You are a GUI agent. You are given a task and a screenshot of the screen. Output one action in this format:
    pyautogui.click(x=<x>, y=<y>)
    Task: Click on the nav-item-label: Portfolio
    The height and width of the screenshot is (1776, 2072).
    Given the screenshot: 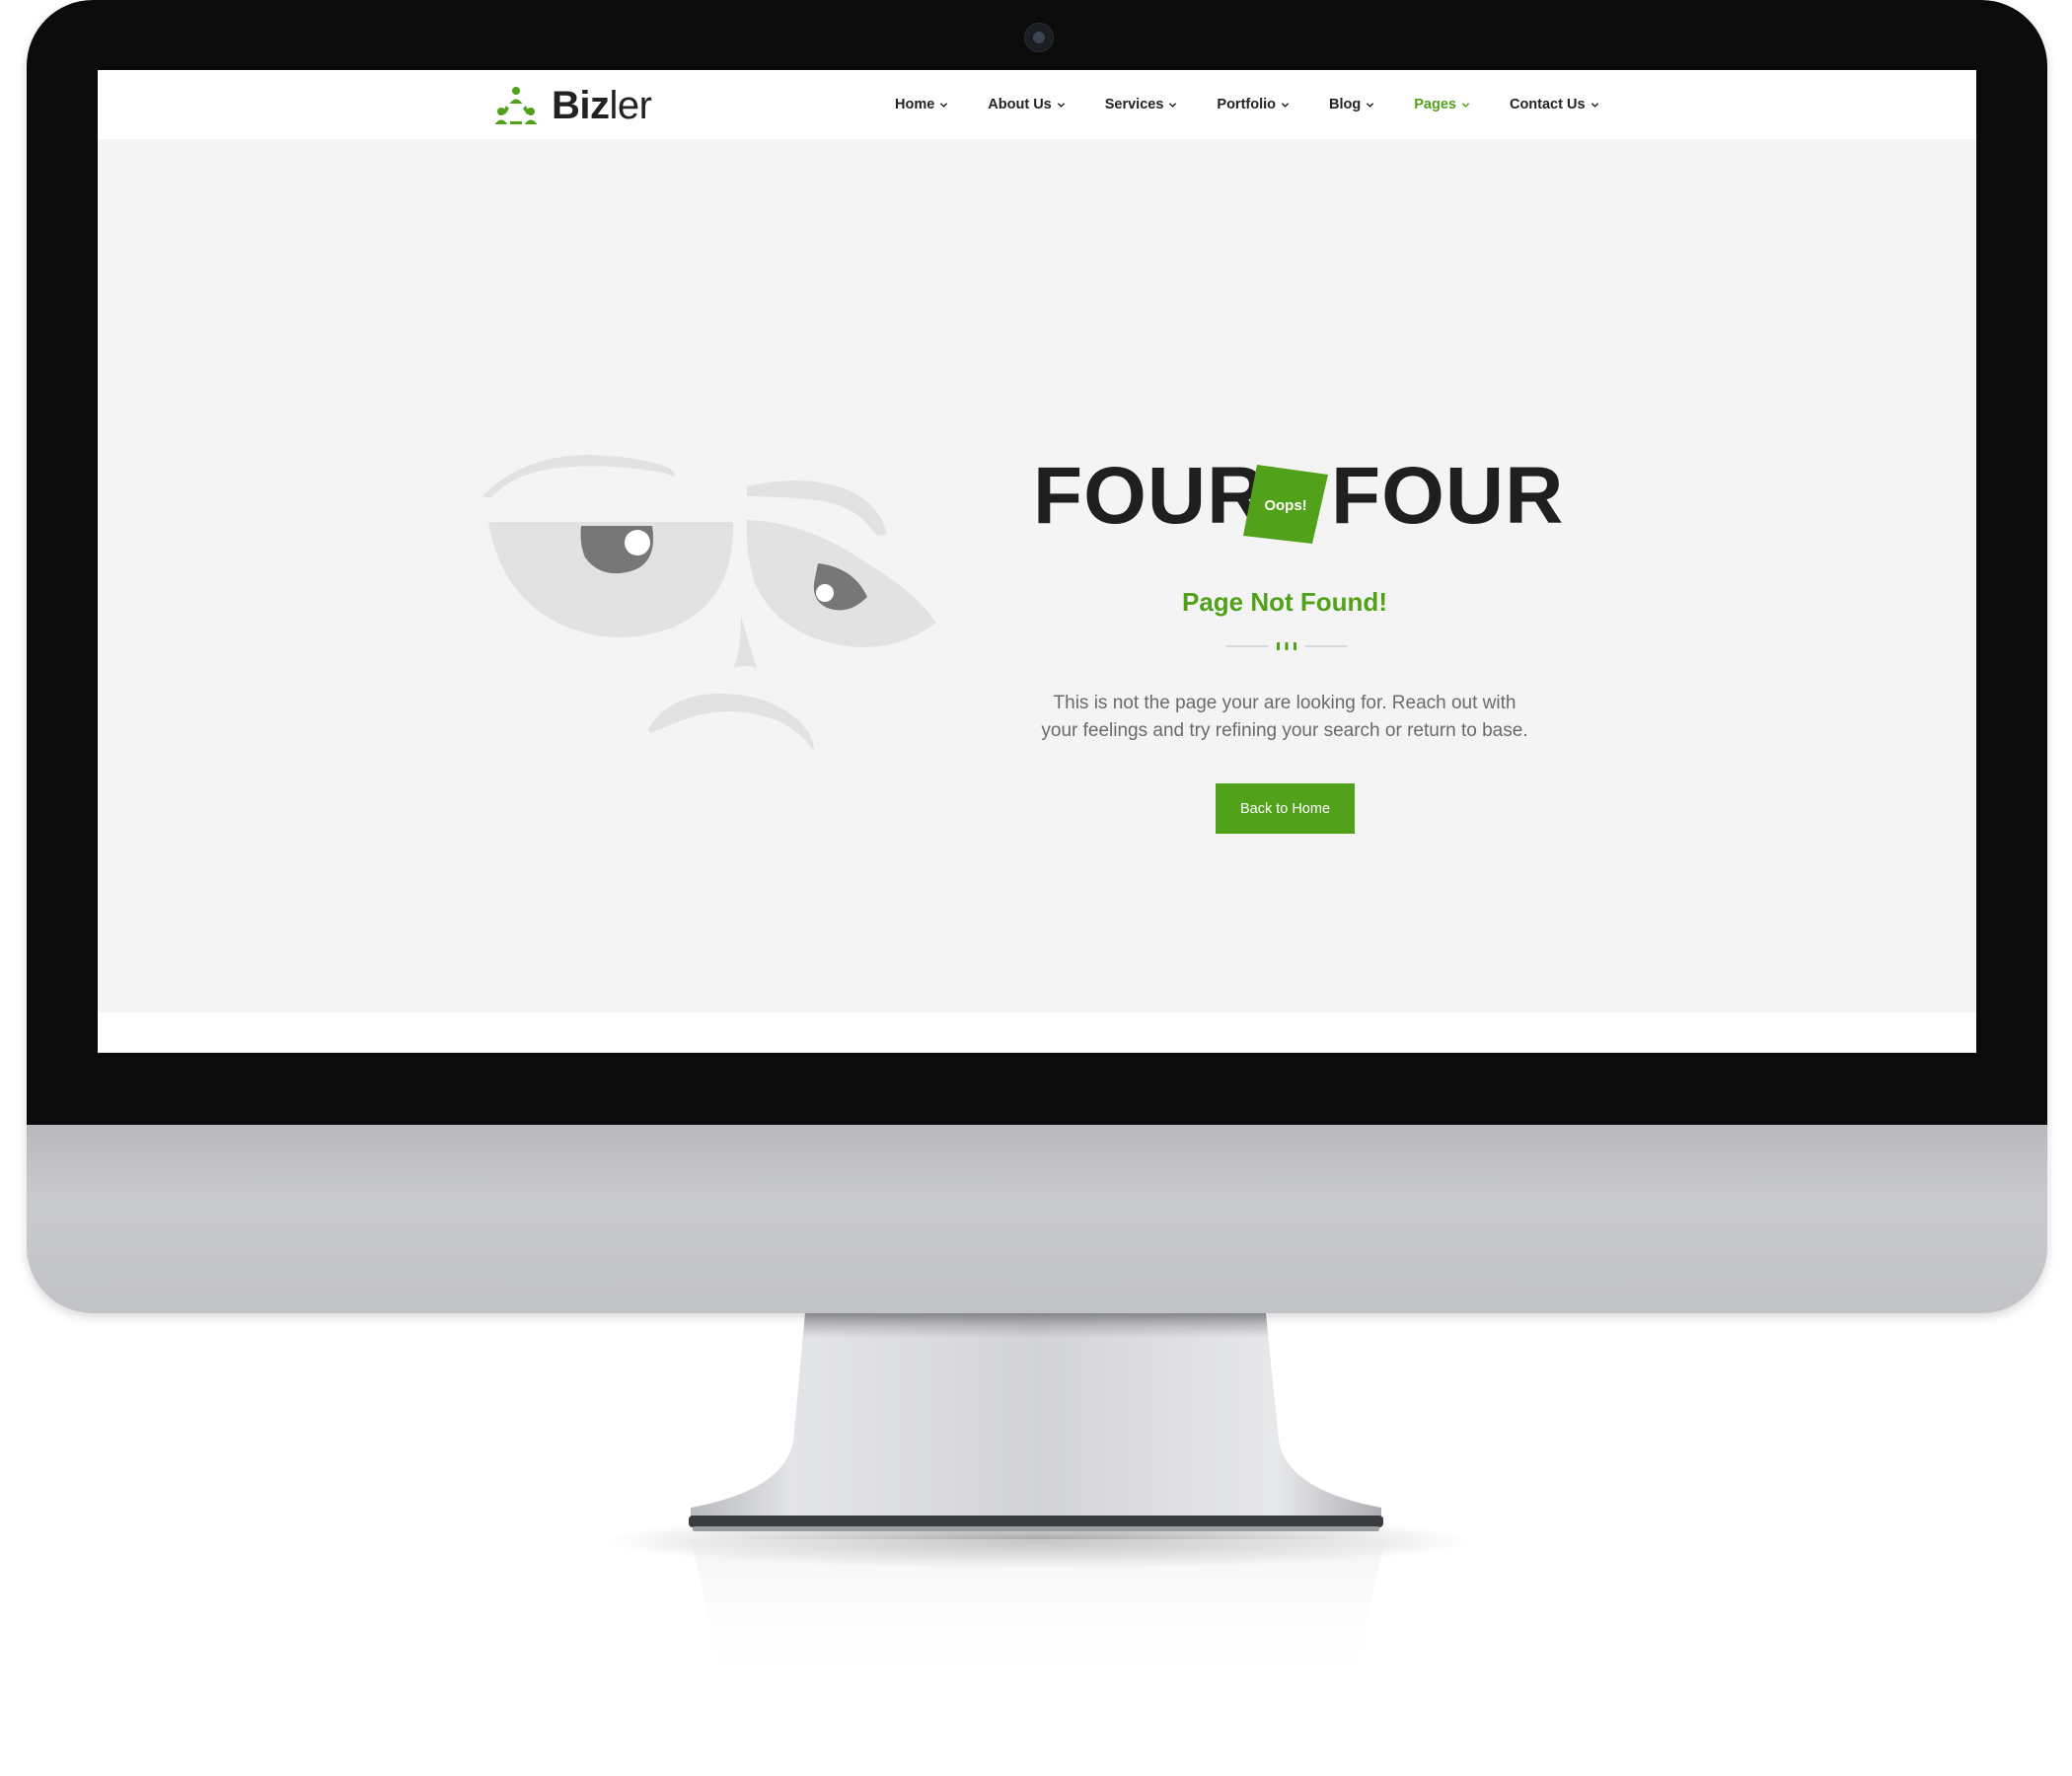 What is the action you would take?
    pyautogui.click(x=1247, y=105)
    